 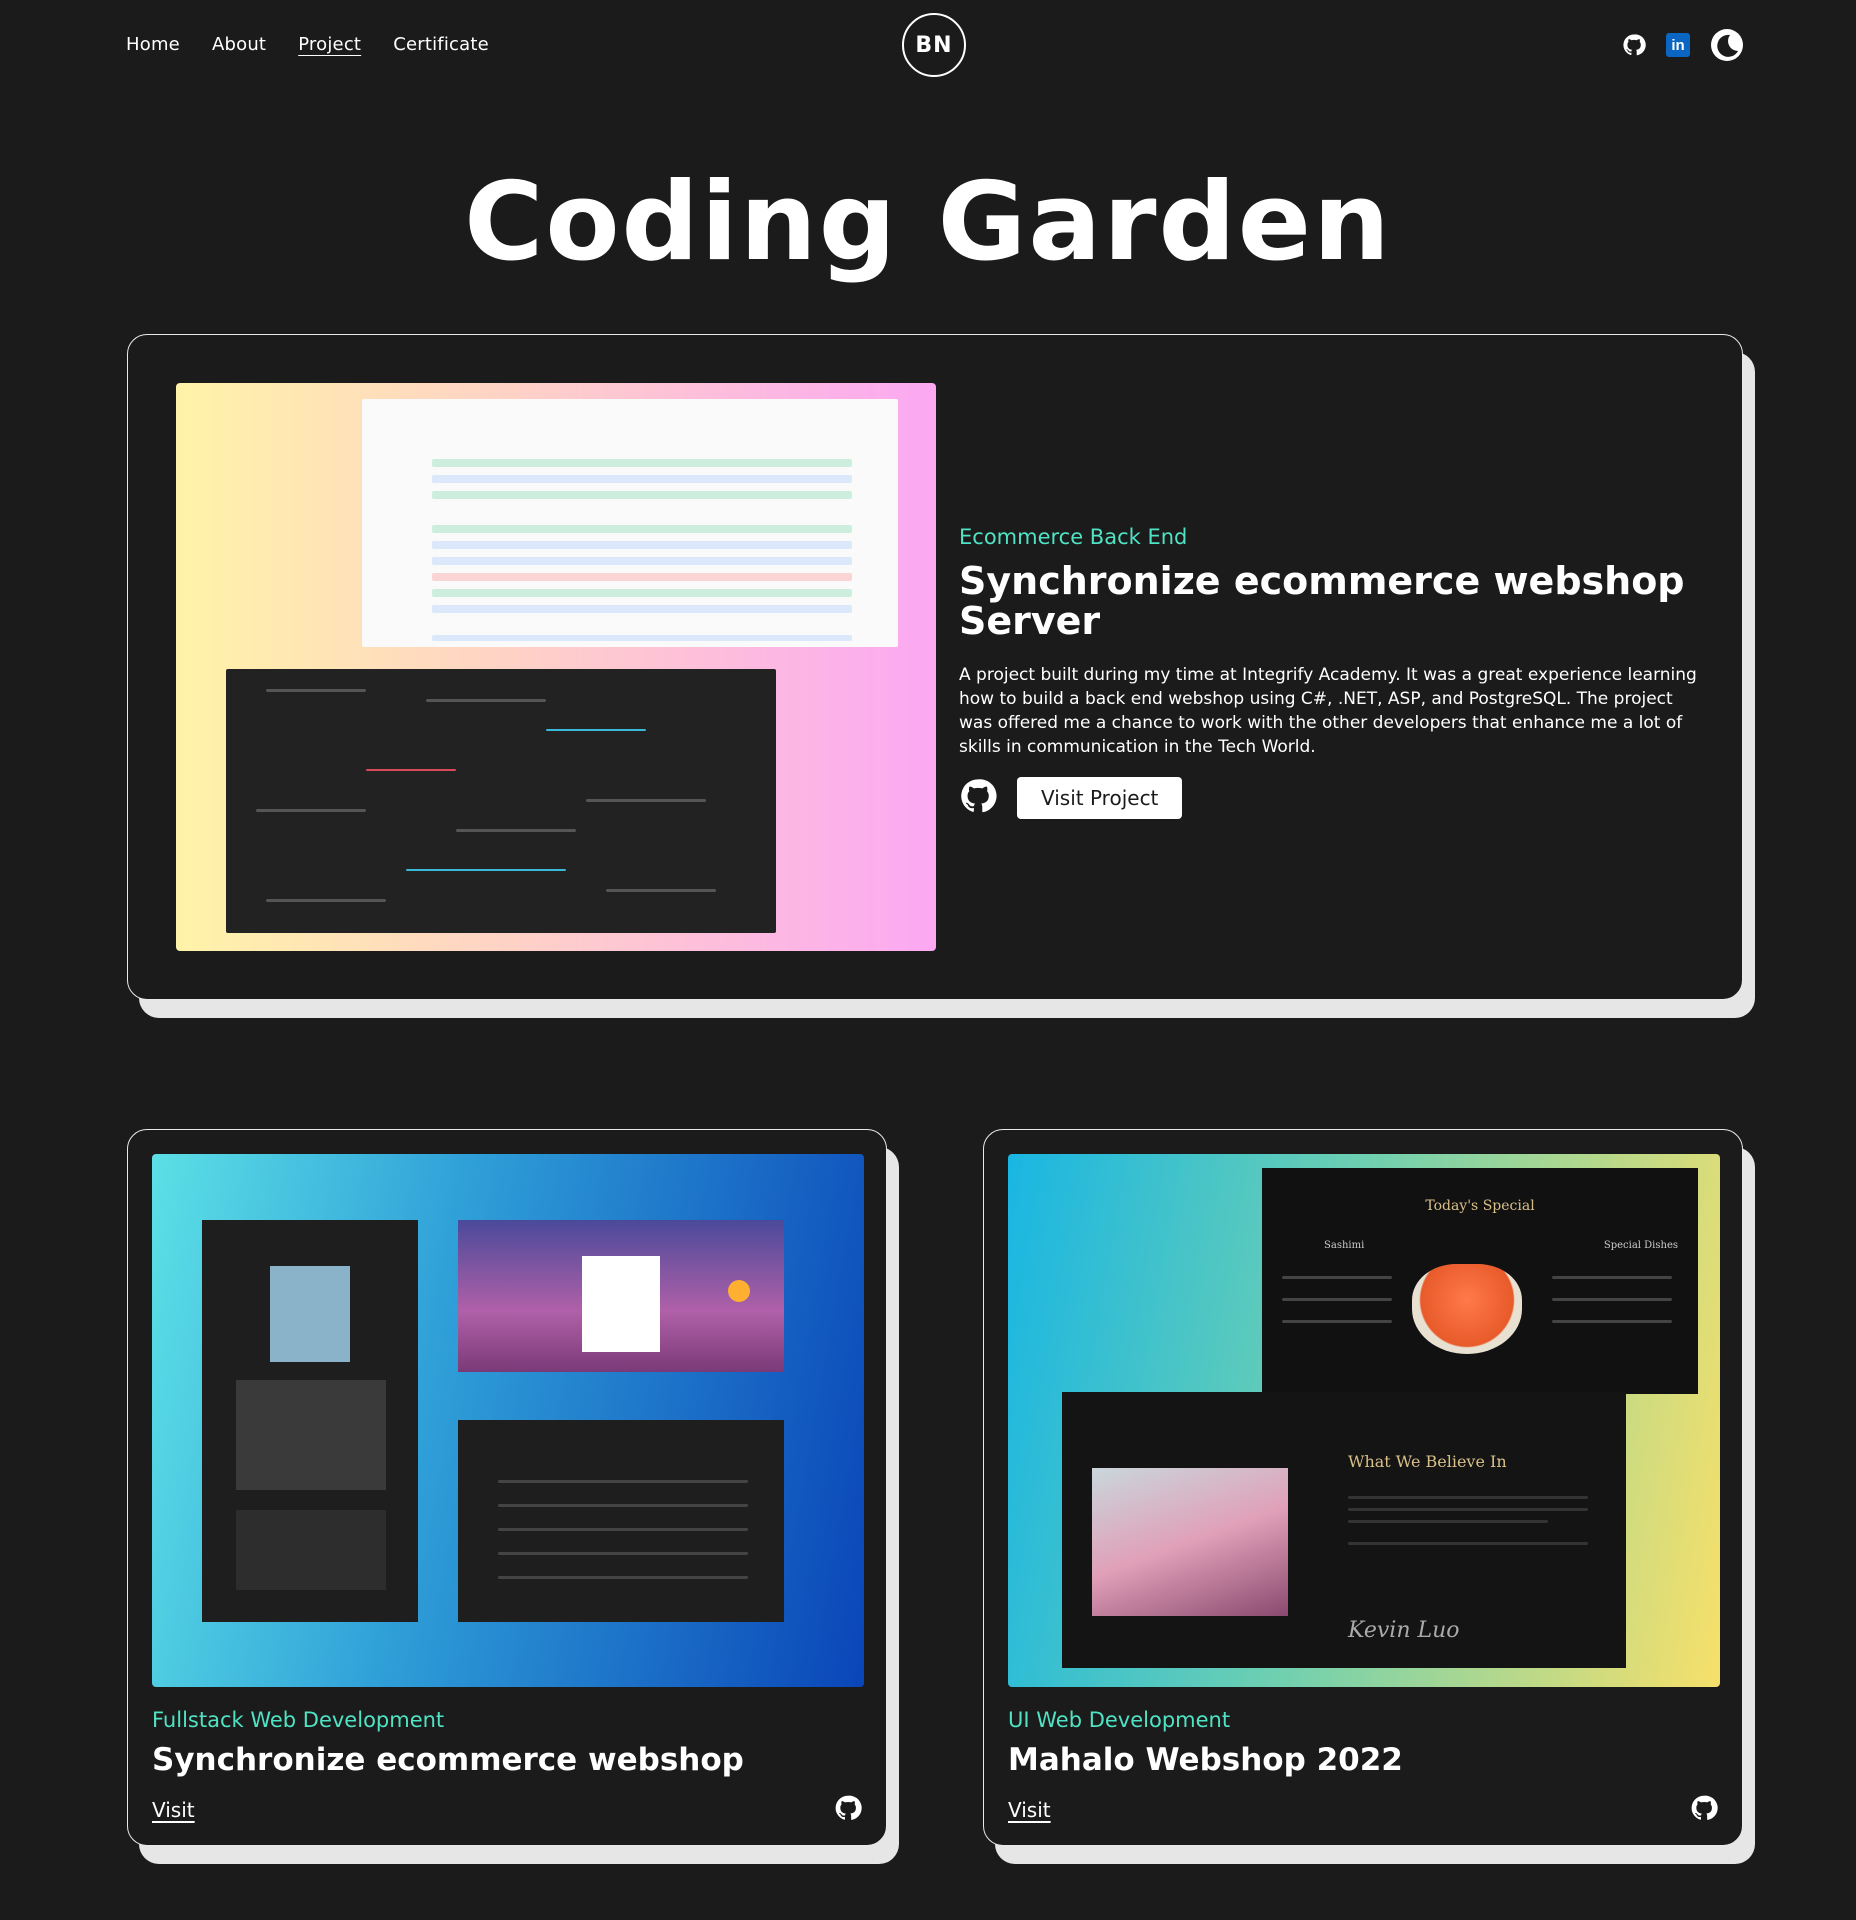 What do you see at coordinates (1678, 45) in the screenshot?
I see `linkedin-icon: in` at bounding box center [1678, 45].